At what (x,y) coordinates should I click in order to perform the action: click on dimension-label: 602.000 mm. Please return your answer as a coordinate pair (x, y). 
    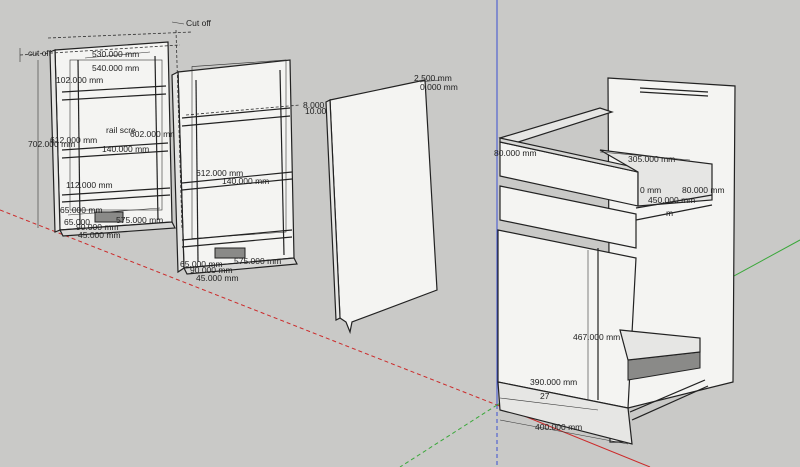
    Looking at the image, I should click on (153, 134).